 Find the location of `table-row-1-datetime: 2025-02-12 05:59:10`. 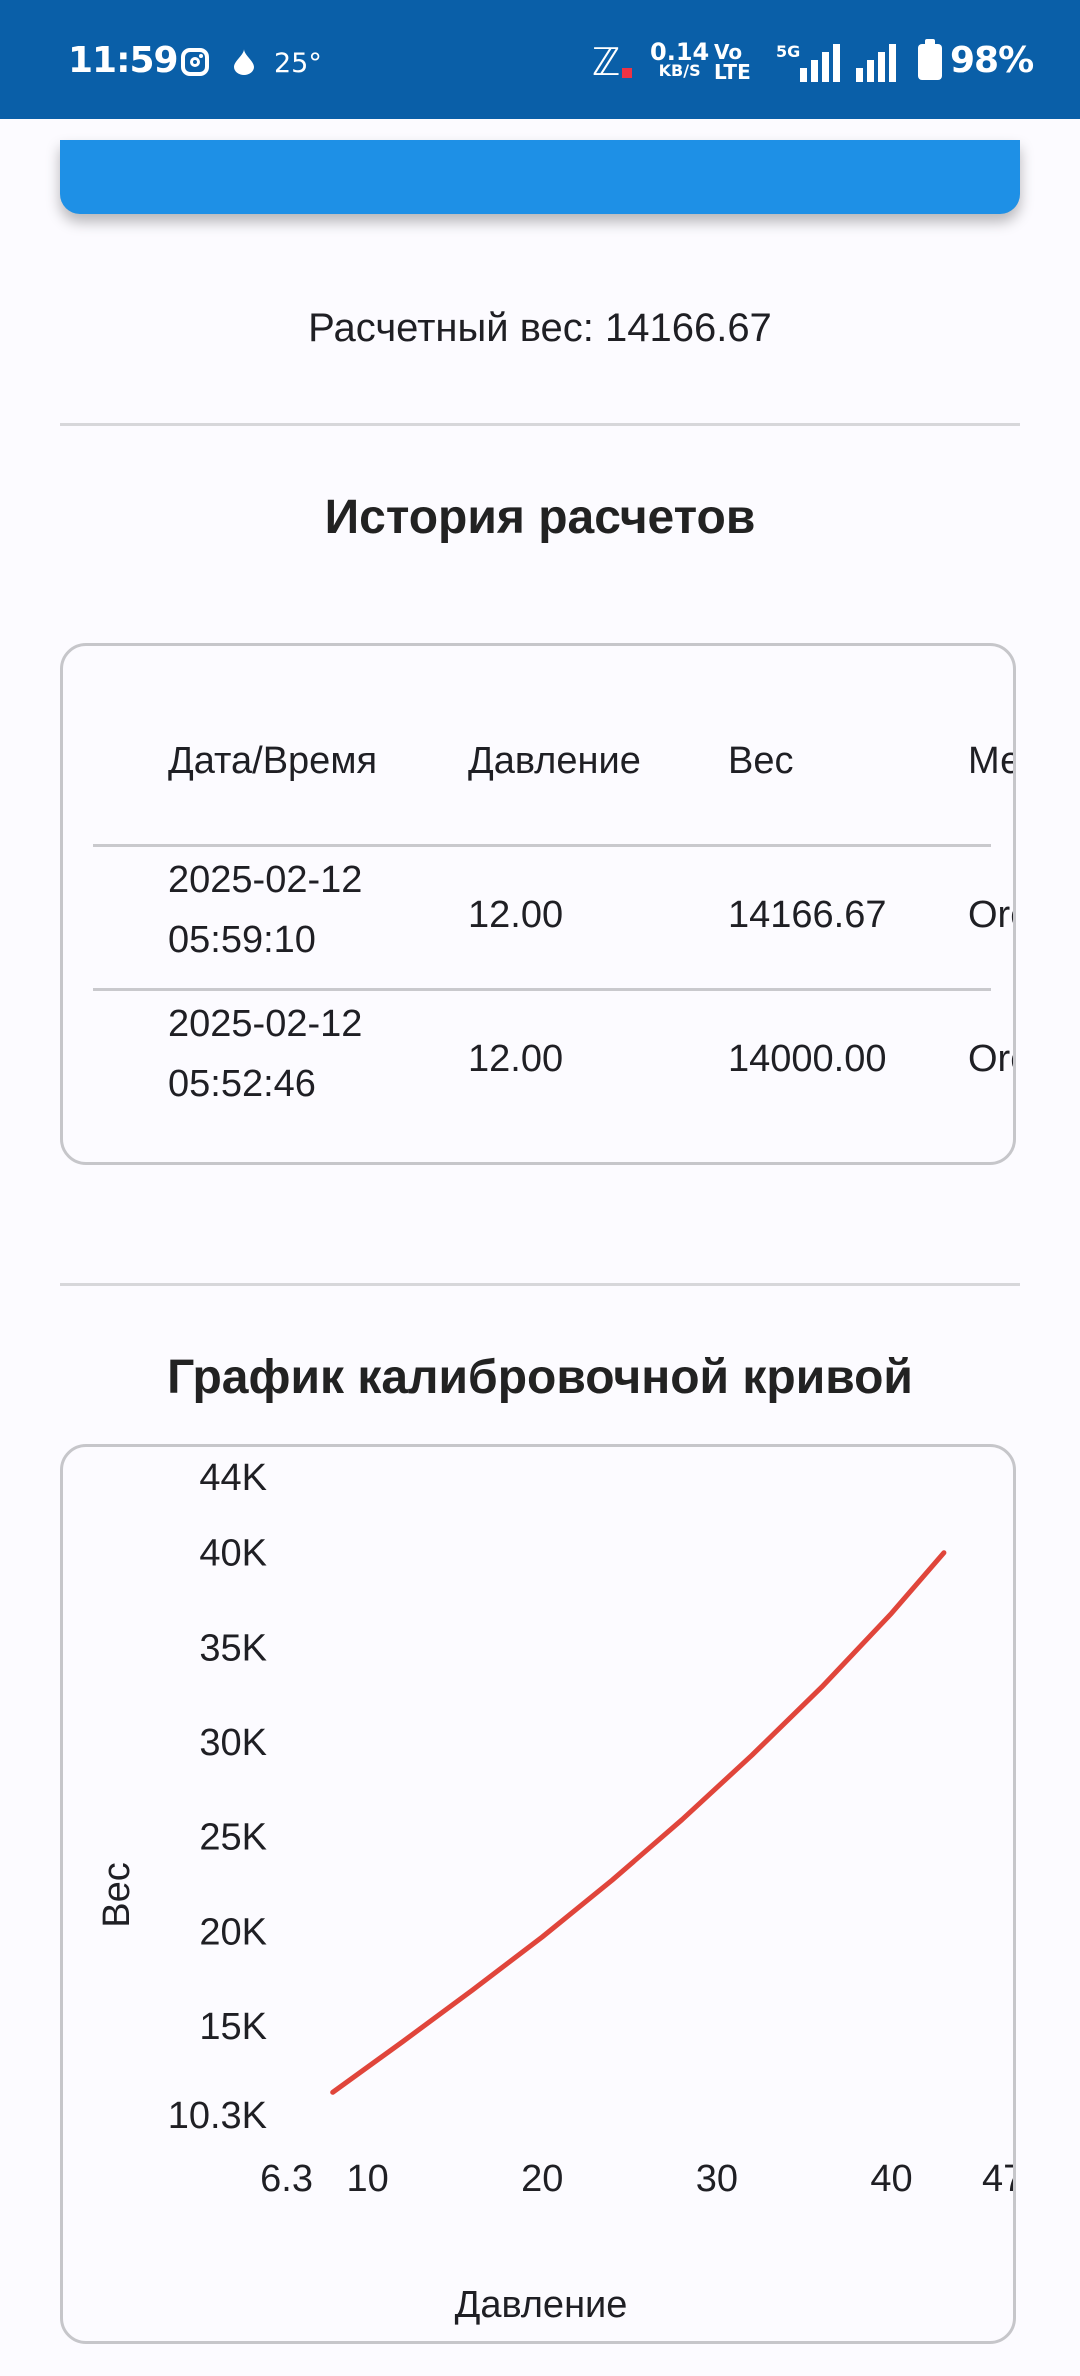

table-row-1-datetime: 2025-02-12 05:59:10 is located at coordinates (265, 910).